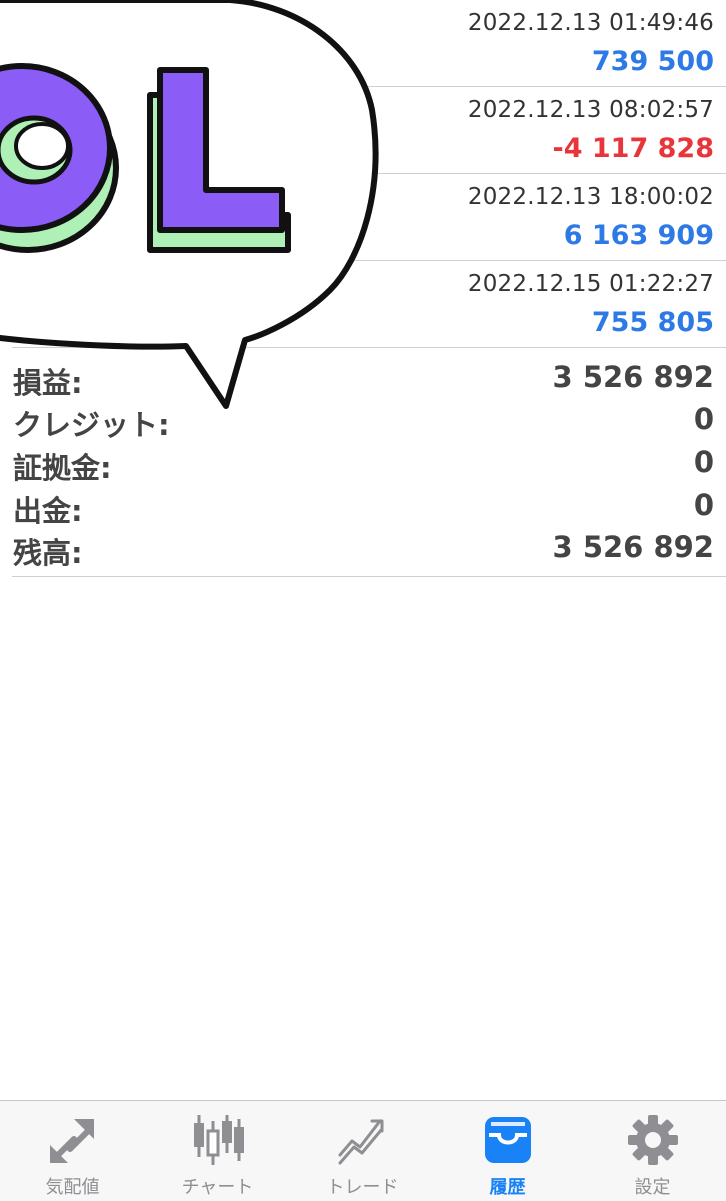 The width and height of the screenshot is (726, 1201). I want to click on inbox-tray-icon, so click(508, 1140).